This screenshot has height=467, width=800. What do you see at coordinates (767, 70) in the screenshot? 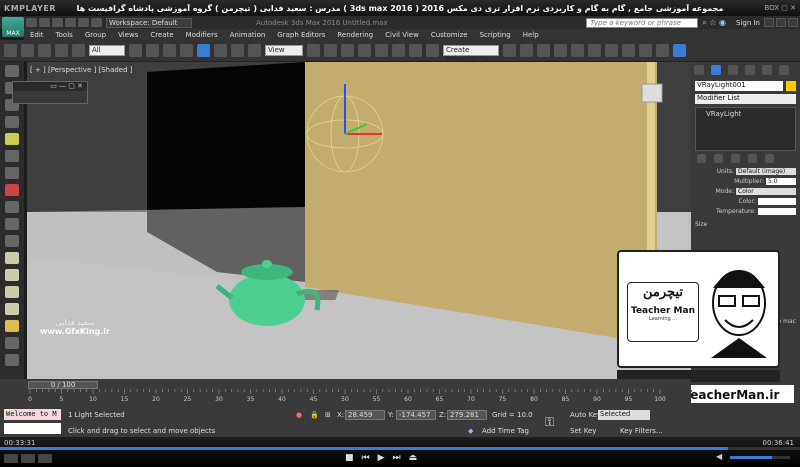
I see `display-tab-icon` at bounding box center [767, 70].